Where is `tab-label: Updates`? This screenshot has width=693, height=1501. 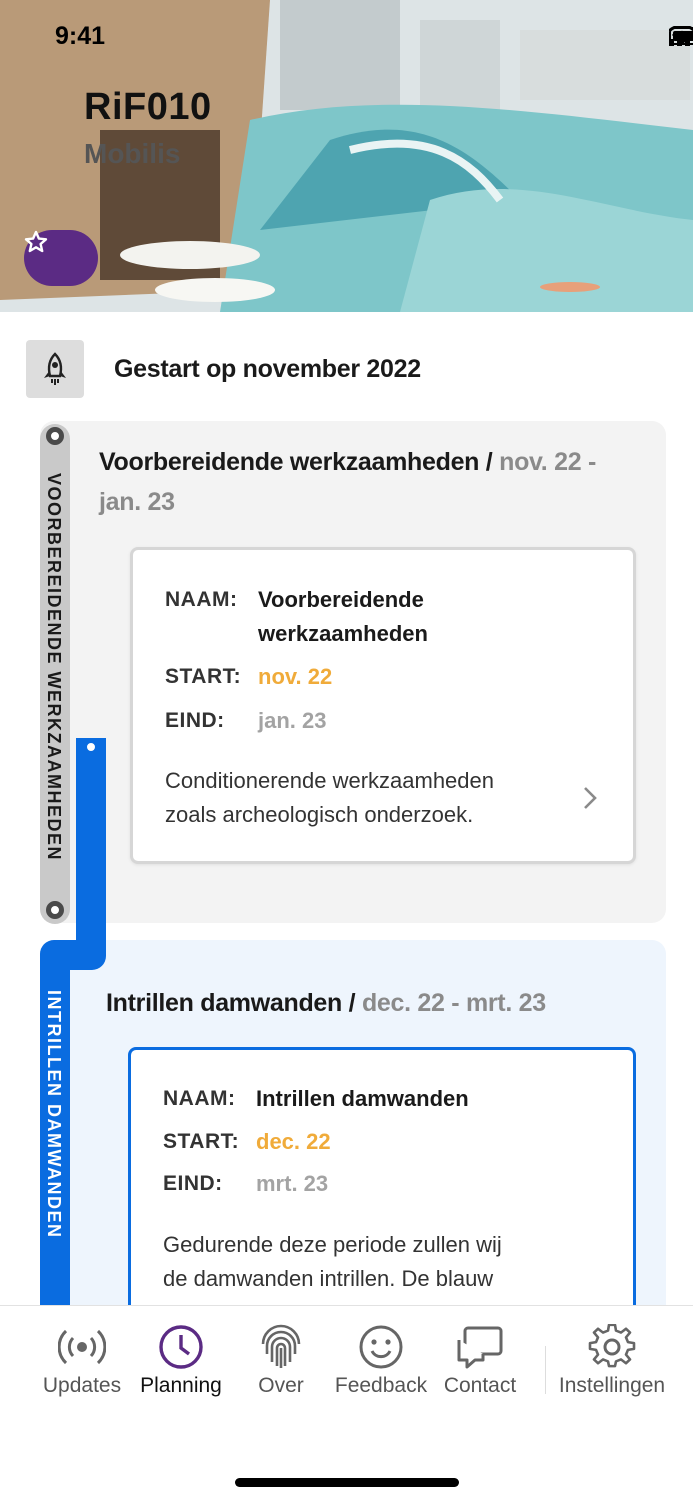 tab-label: Updates is located at coordinates (82, 1385).